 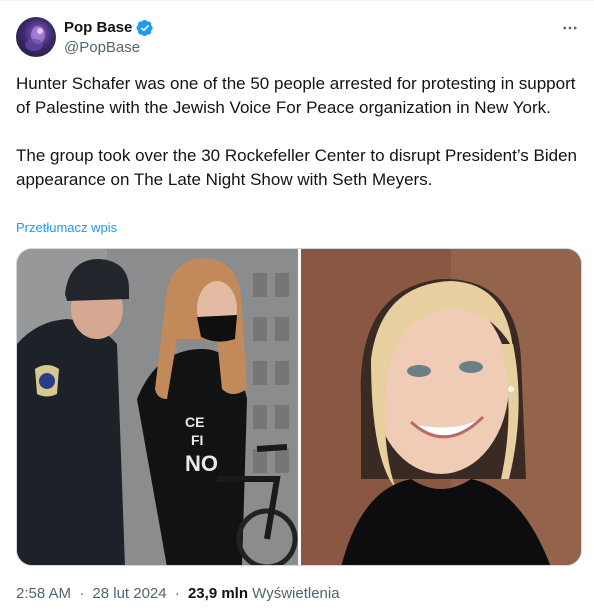 I want to click on author-info: Pop Base @PopBase, so click(x=109, y=38).